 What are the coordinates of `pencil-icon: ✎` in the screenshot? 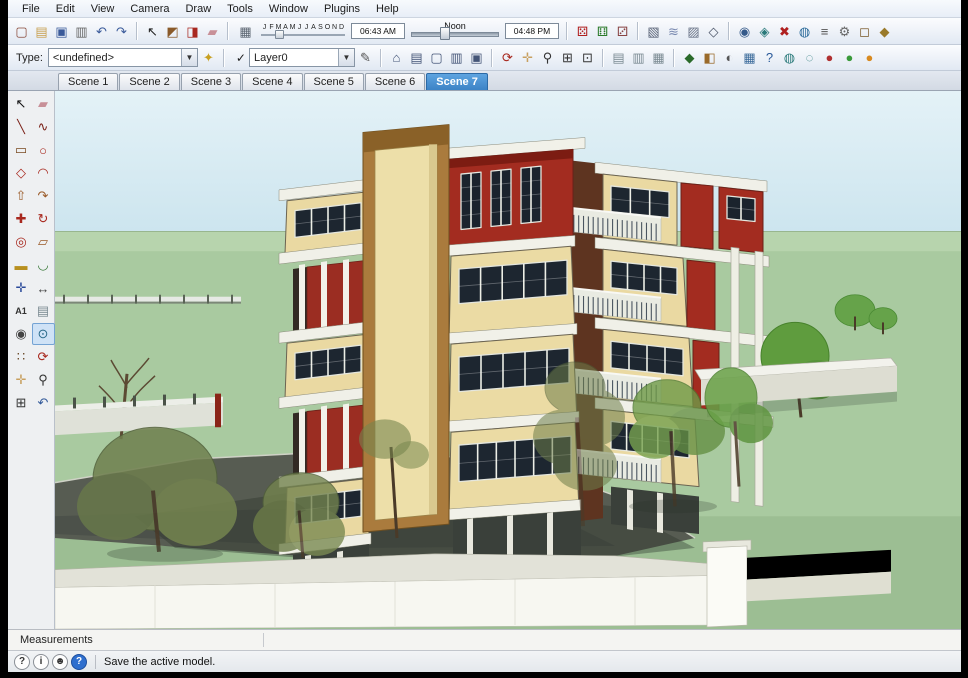 It's located at (365, 57).